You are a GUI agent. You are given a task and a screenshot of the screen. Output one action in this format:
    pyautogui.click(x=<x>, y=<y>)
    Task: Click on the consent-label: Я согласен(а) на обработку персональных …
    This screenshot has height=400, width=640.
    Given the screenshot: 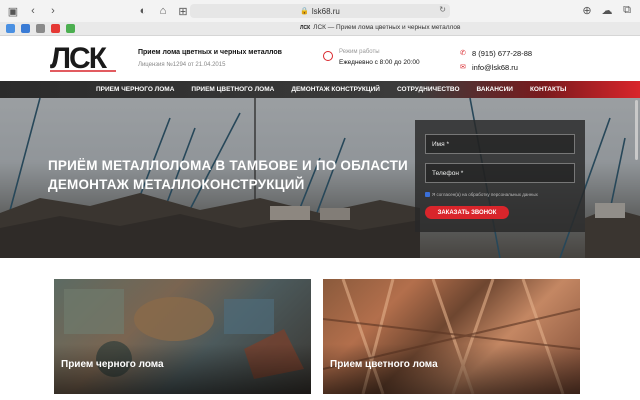 What is the action you would take?
    pyautogui.click(x=485, y=194)
    